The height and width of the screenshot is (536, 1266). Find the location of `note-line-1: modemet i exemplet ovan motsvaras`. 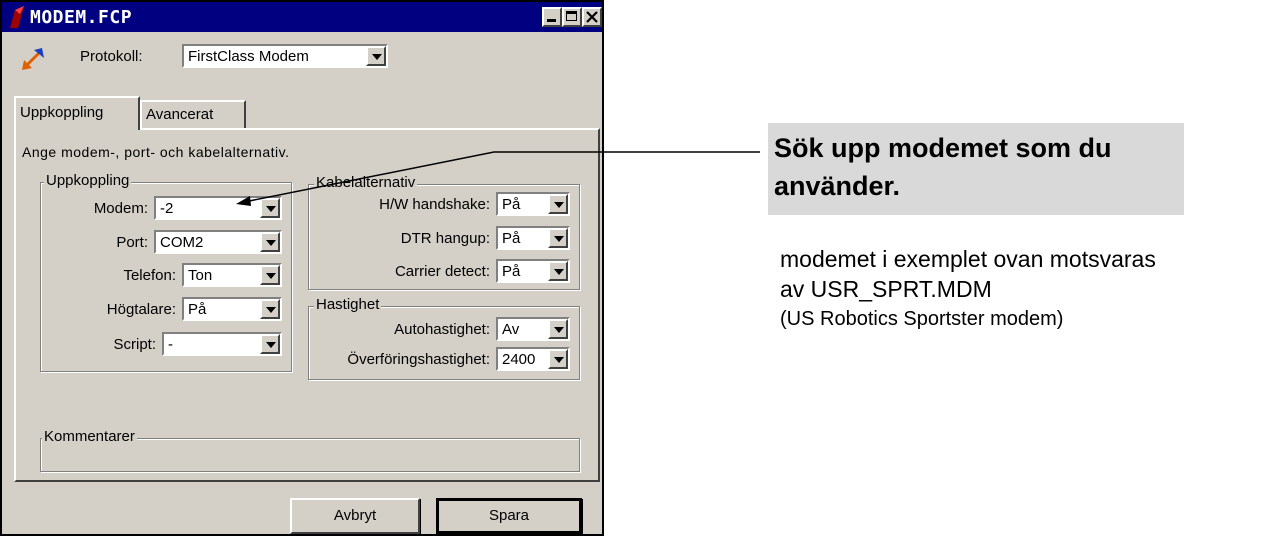

note-line-1: modemet i exemplet ovan motsvaras is located at coordinates (968, 259).